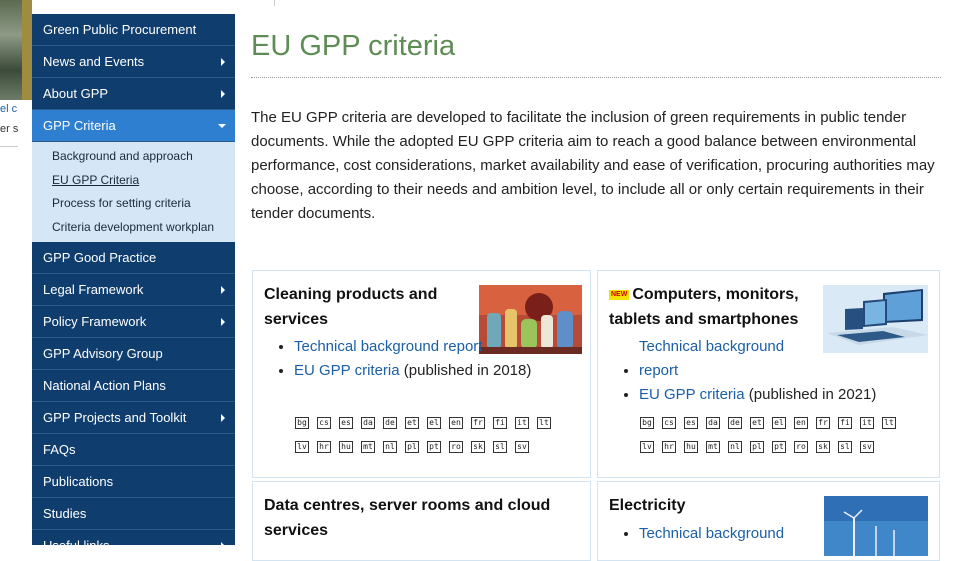 The image size is (961, 561). Describe the element at coordinates (11, 50) in the screenshot. I see `background-photo` at that location.